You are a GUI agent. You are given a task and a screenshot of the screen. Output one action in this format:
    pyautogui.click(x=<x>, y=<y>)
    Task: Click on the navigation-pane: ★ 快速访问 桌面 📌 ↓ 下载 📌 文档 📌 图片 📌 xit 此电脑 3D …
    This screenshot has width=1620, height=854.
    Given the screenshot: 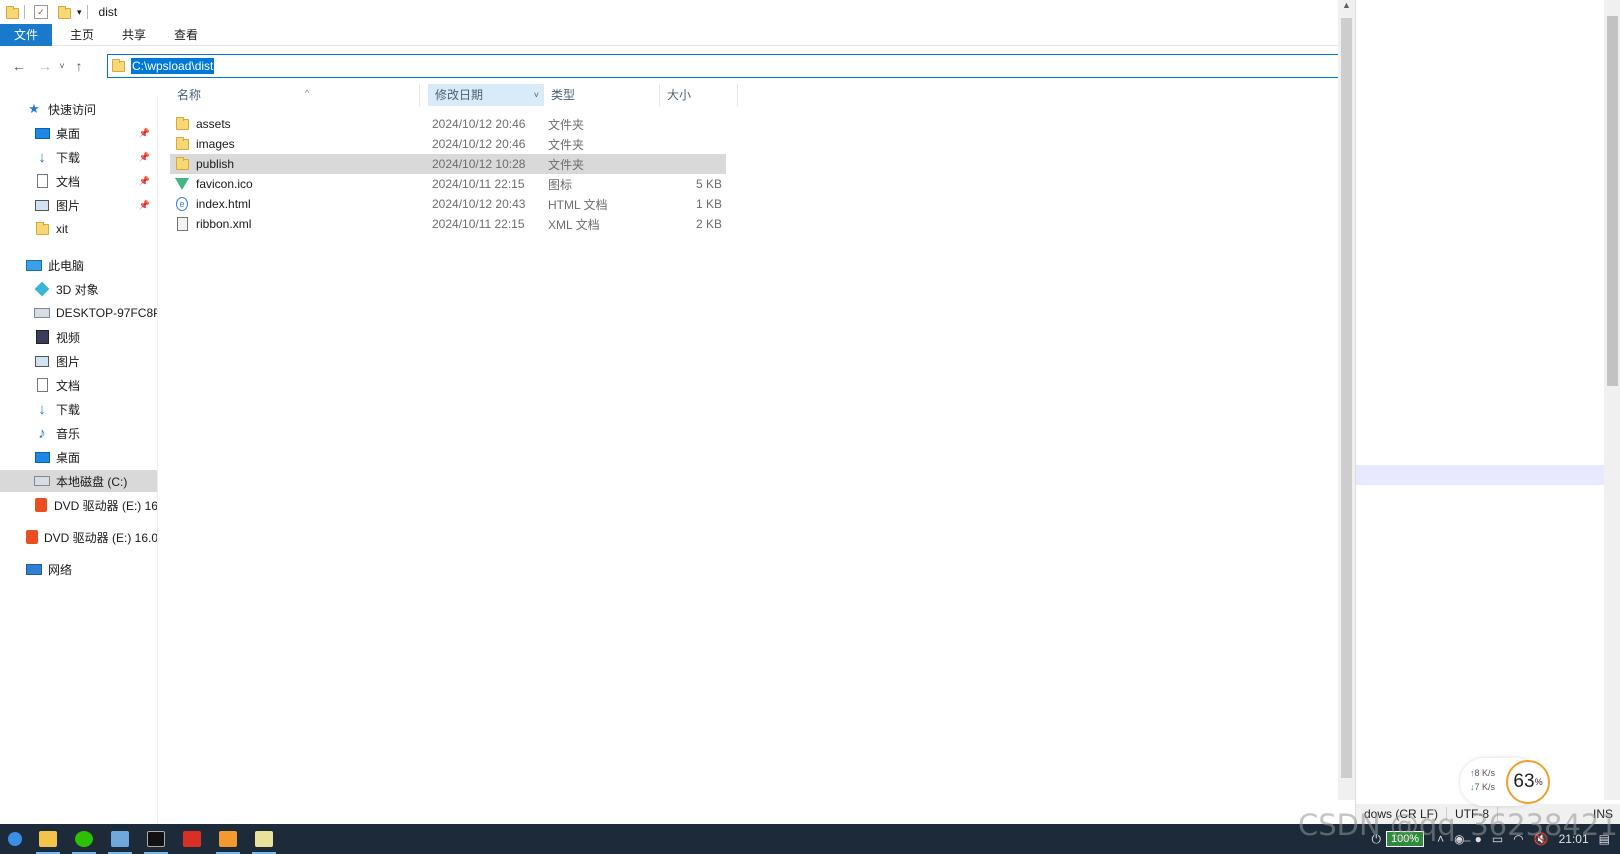 What is the action you would take?
    pyautogui.click(x=79, y=460)
    